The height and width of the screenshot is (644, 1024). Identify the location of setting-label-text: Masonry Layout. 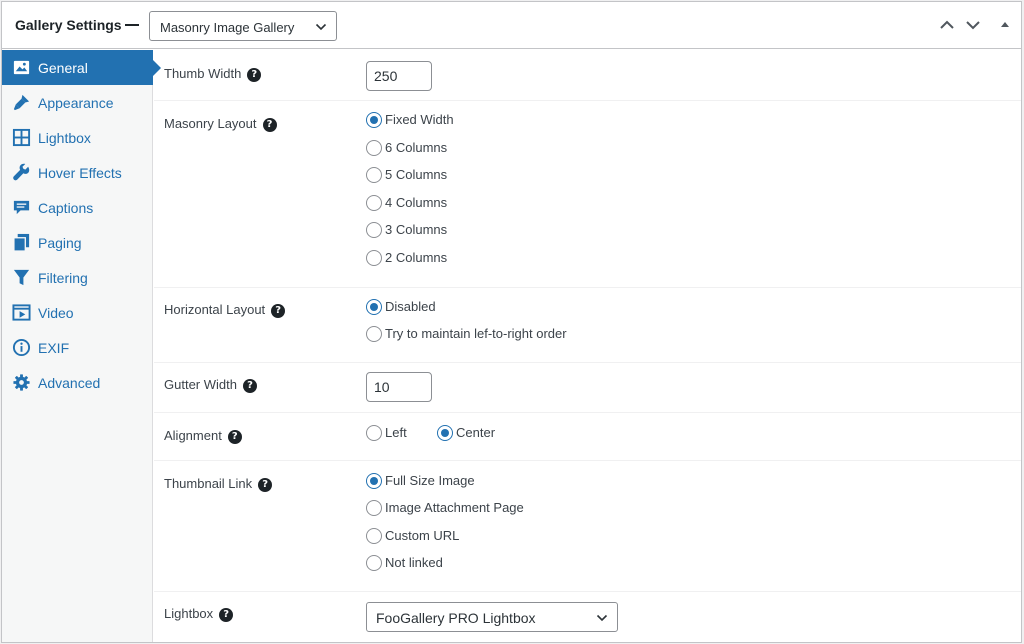
(210, 123).